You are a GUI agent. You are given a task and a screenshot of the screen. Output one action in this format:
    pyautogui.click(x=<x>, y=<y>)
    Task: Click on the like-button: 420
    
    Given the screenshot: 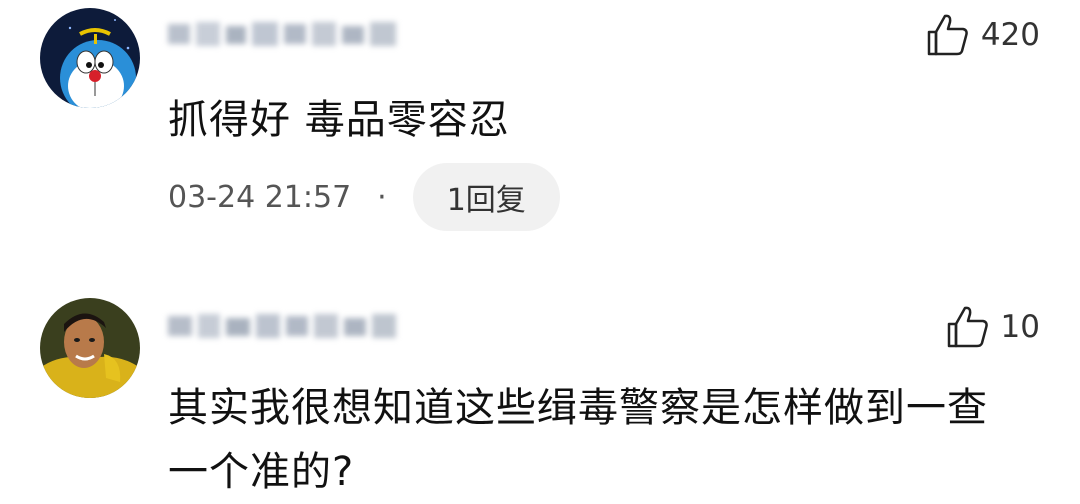 What is the action you would take?
    pyautogui.click(x=982, y=35)
    